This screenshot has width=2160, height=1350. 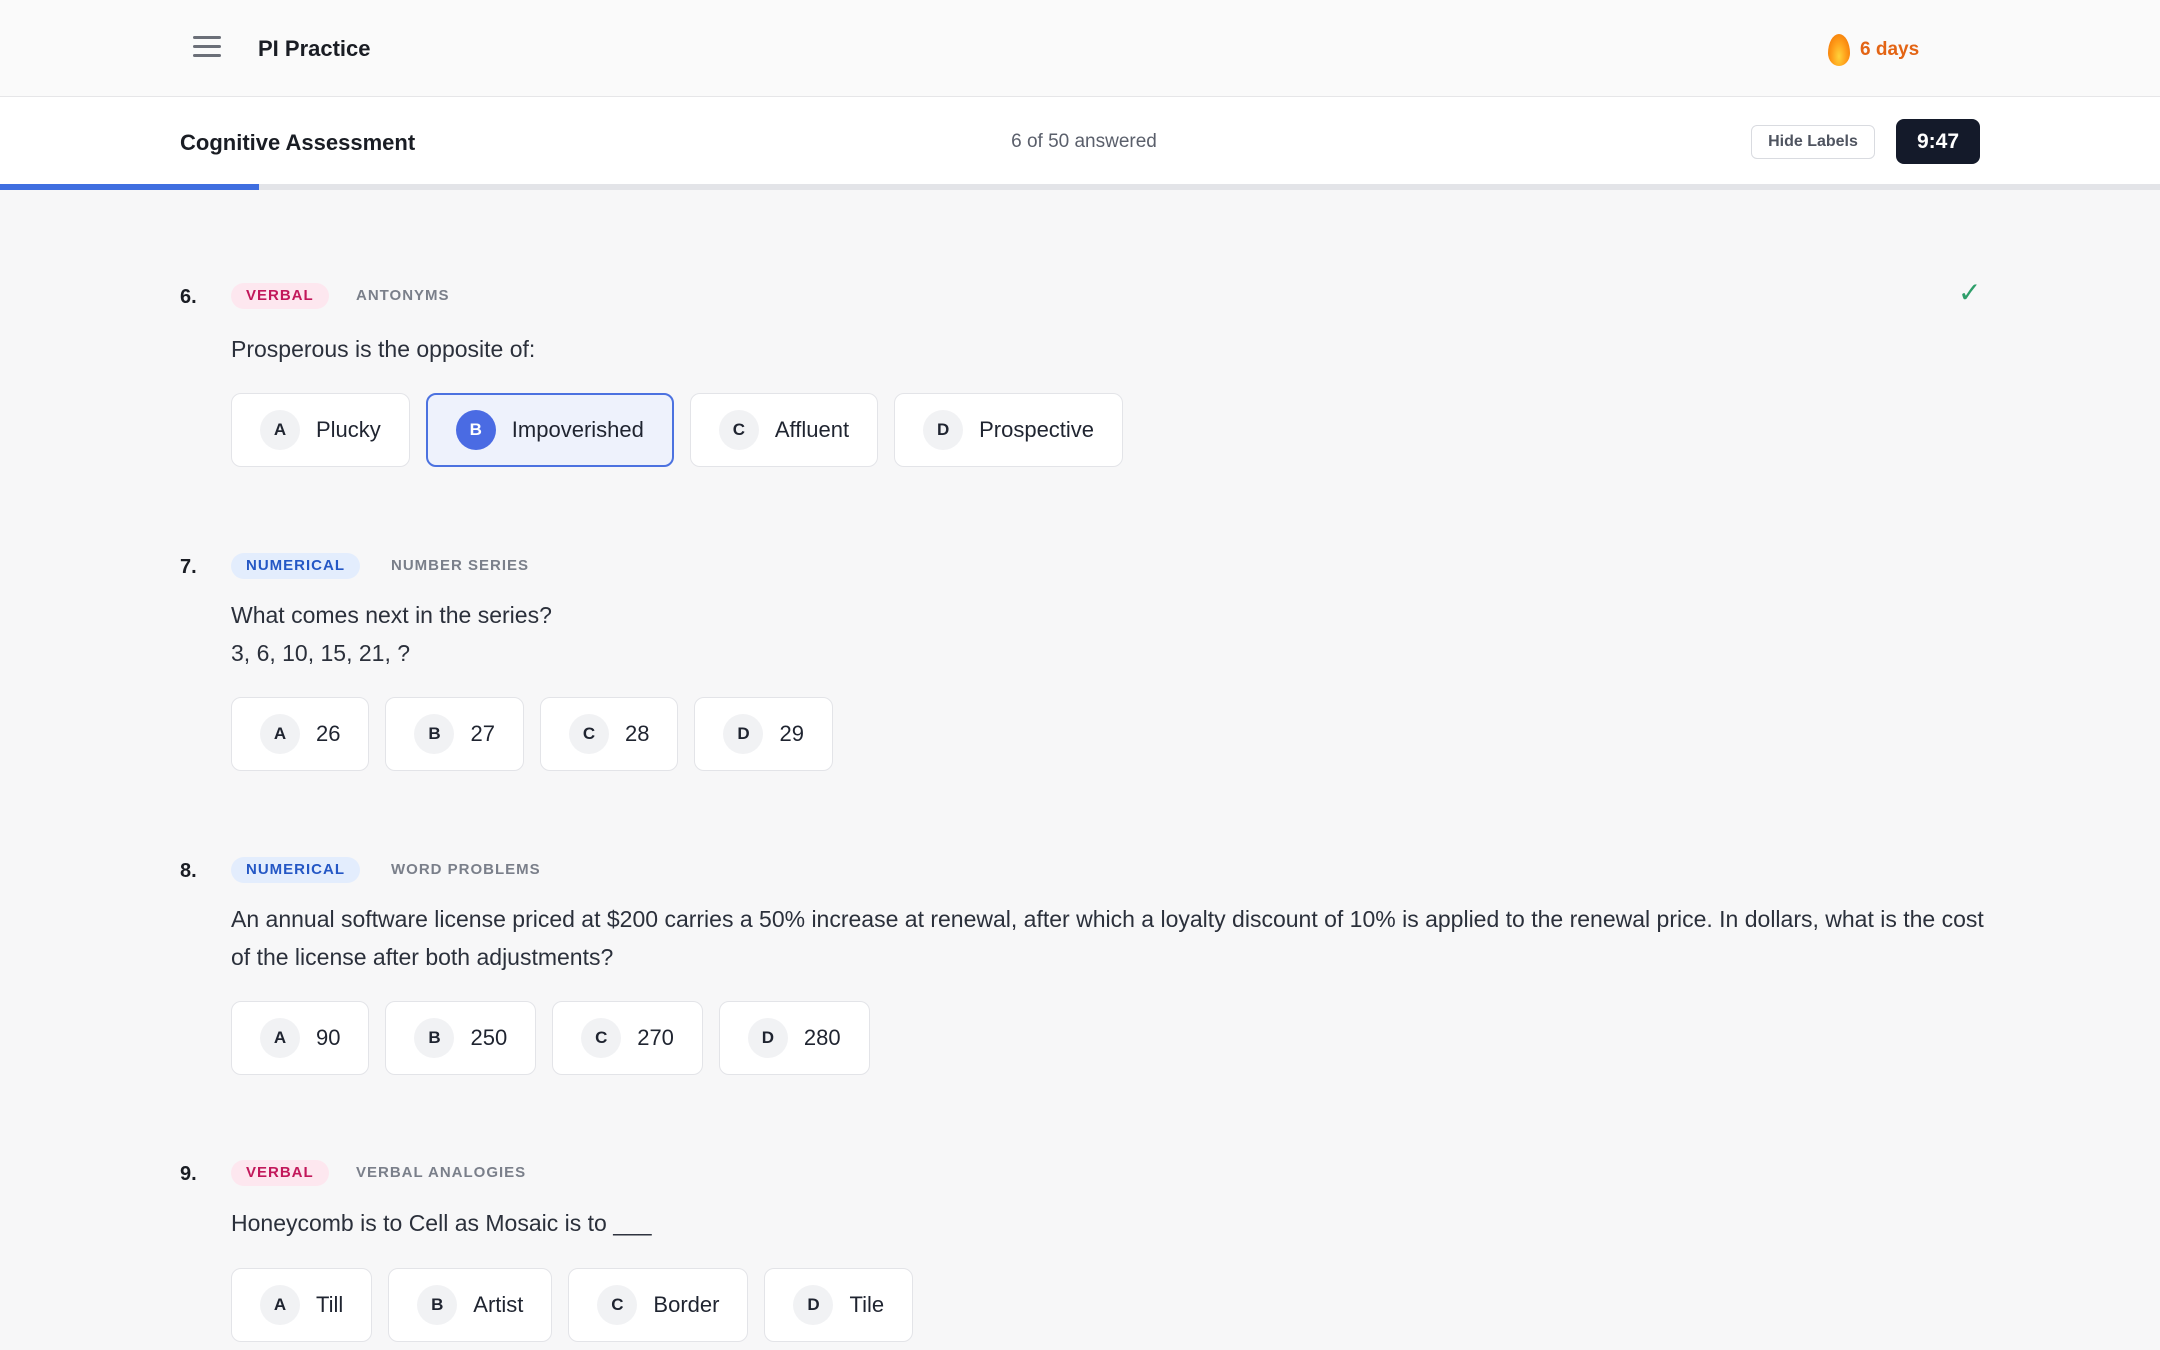 I want to click on subcategory-tag: NUMBER SERIES, so click(x=460, y=565).